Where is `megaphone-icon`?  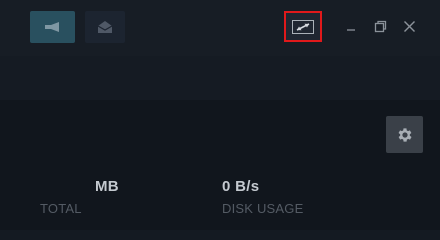 megaphone-icon is located at coordinates (51, 27).